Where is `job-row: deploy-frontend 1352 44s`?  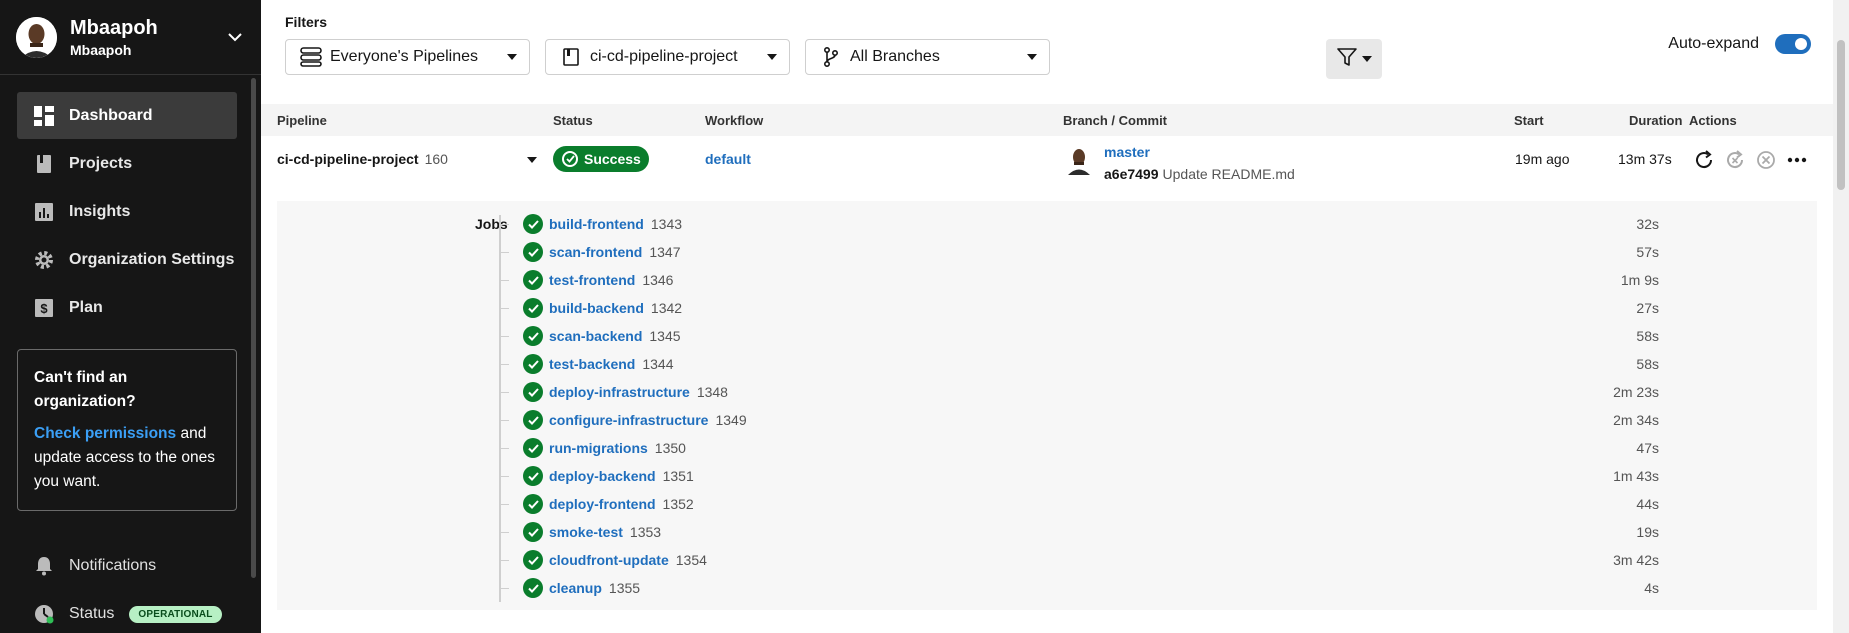
job-row: deploy-frontend 1352 44s is located at coordinates (1079, 504).